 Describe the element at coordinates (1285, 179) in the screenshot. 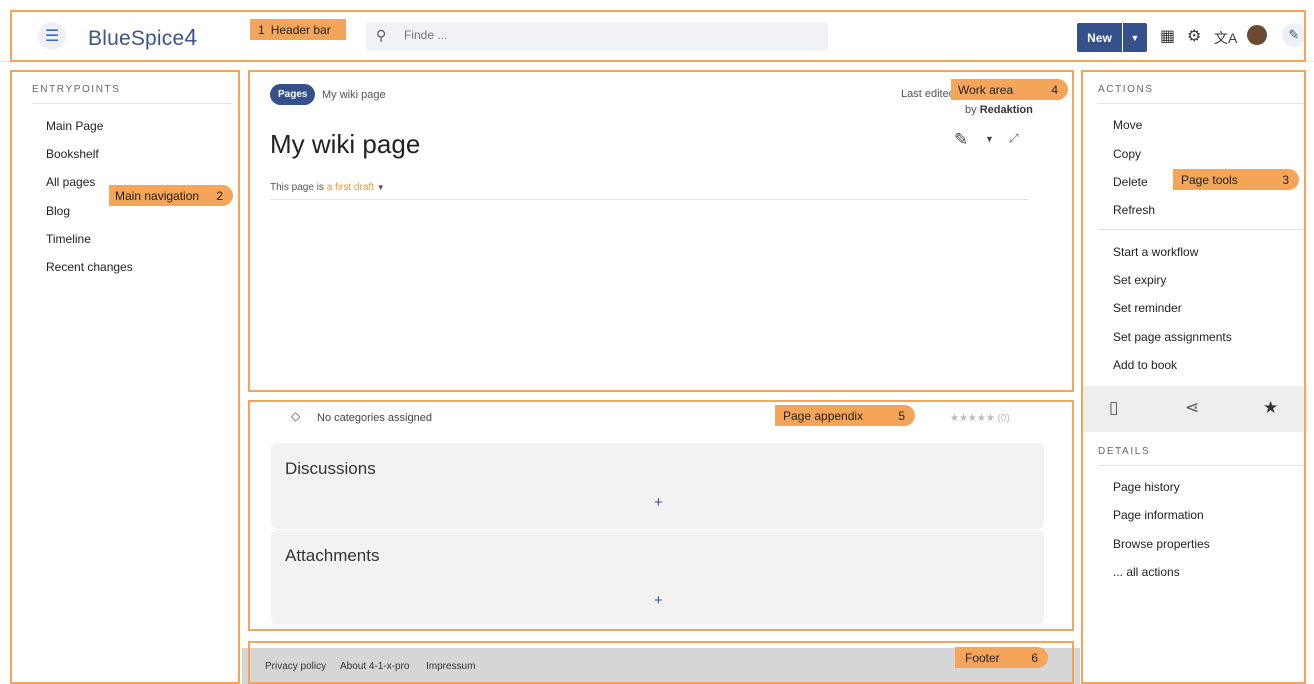

I see `callout-number: 3` at that location.